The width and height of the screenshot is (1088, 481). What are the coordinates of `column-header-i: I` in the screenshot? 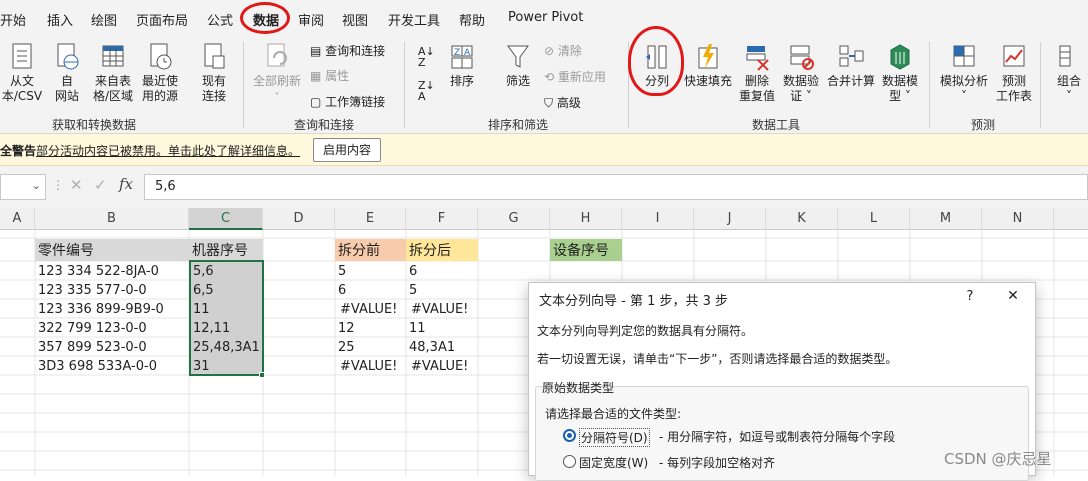 It's located at (658, 219).